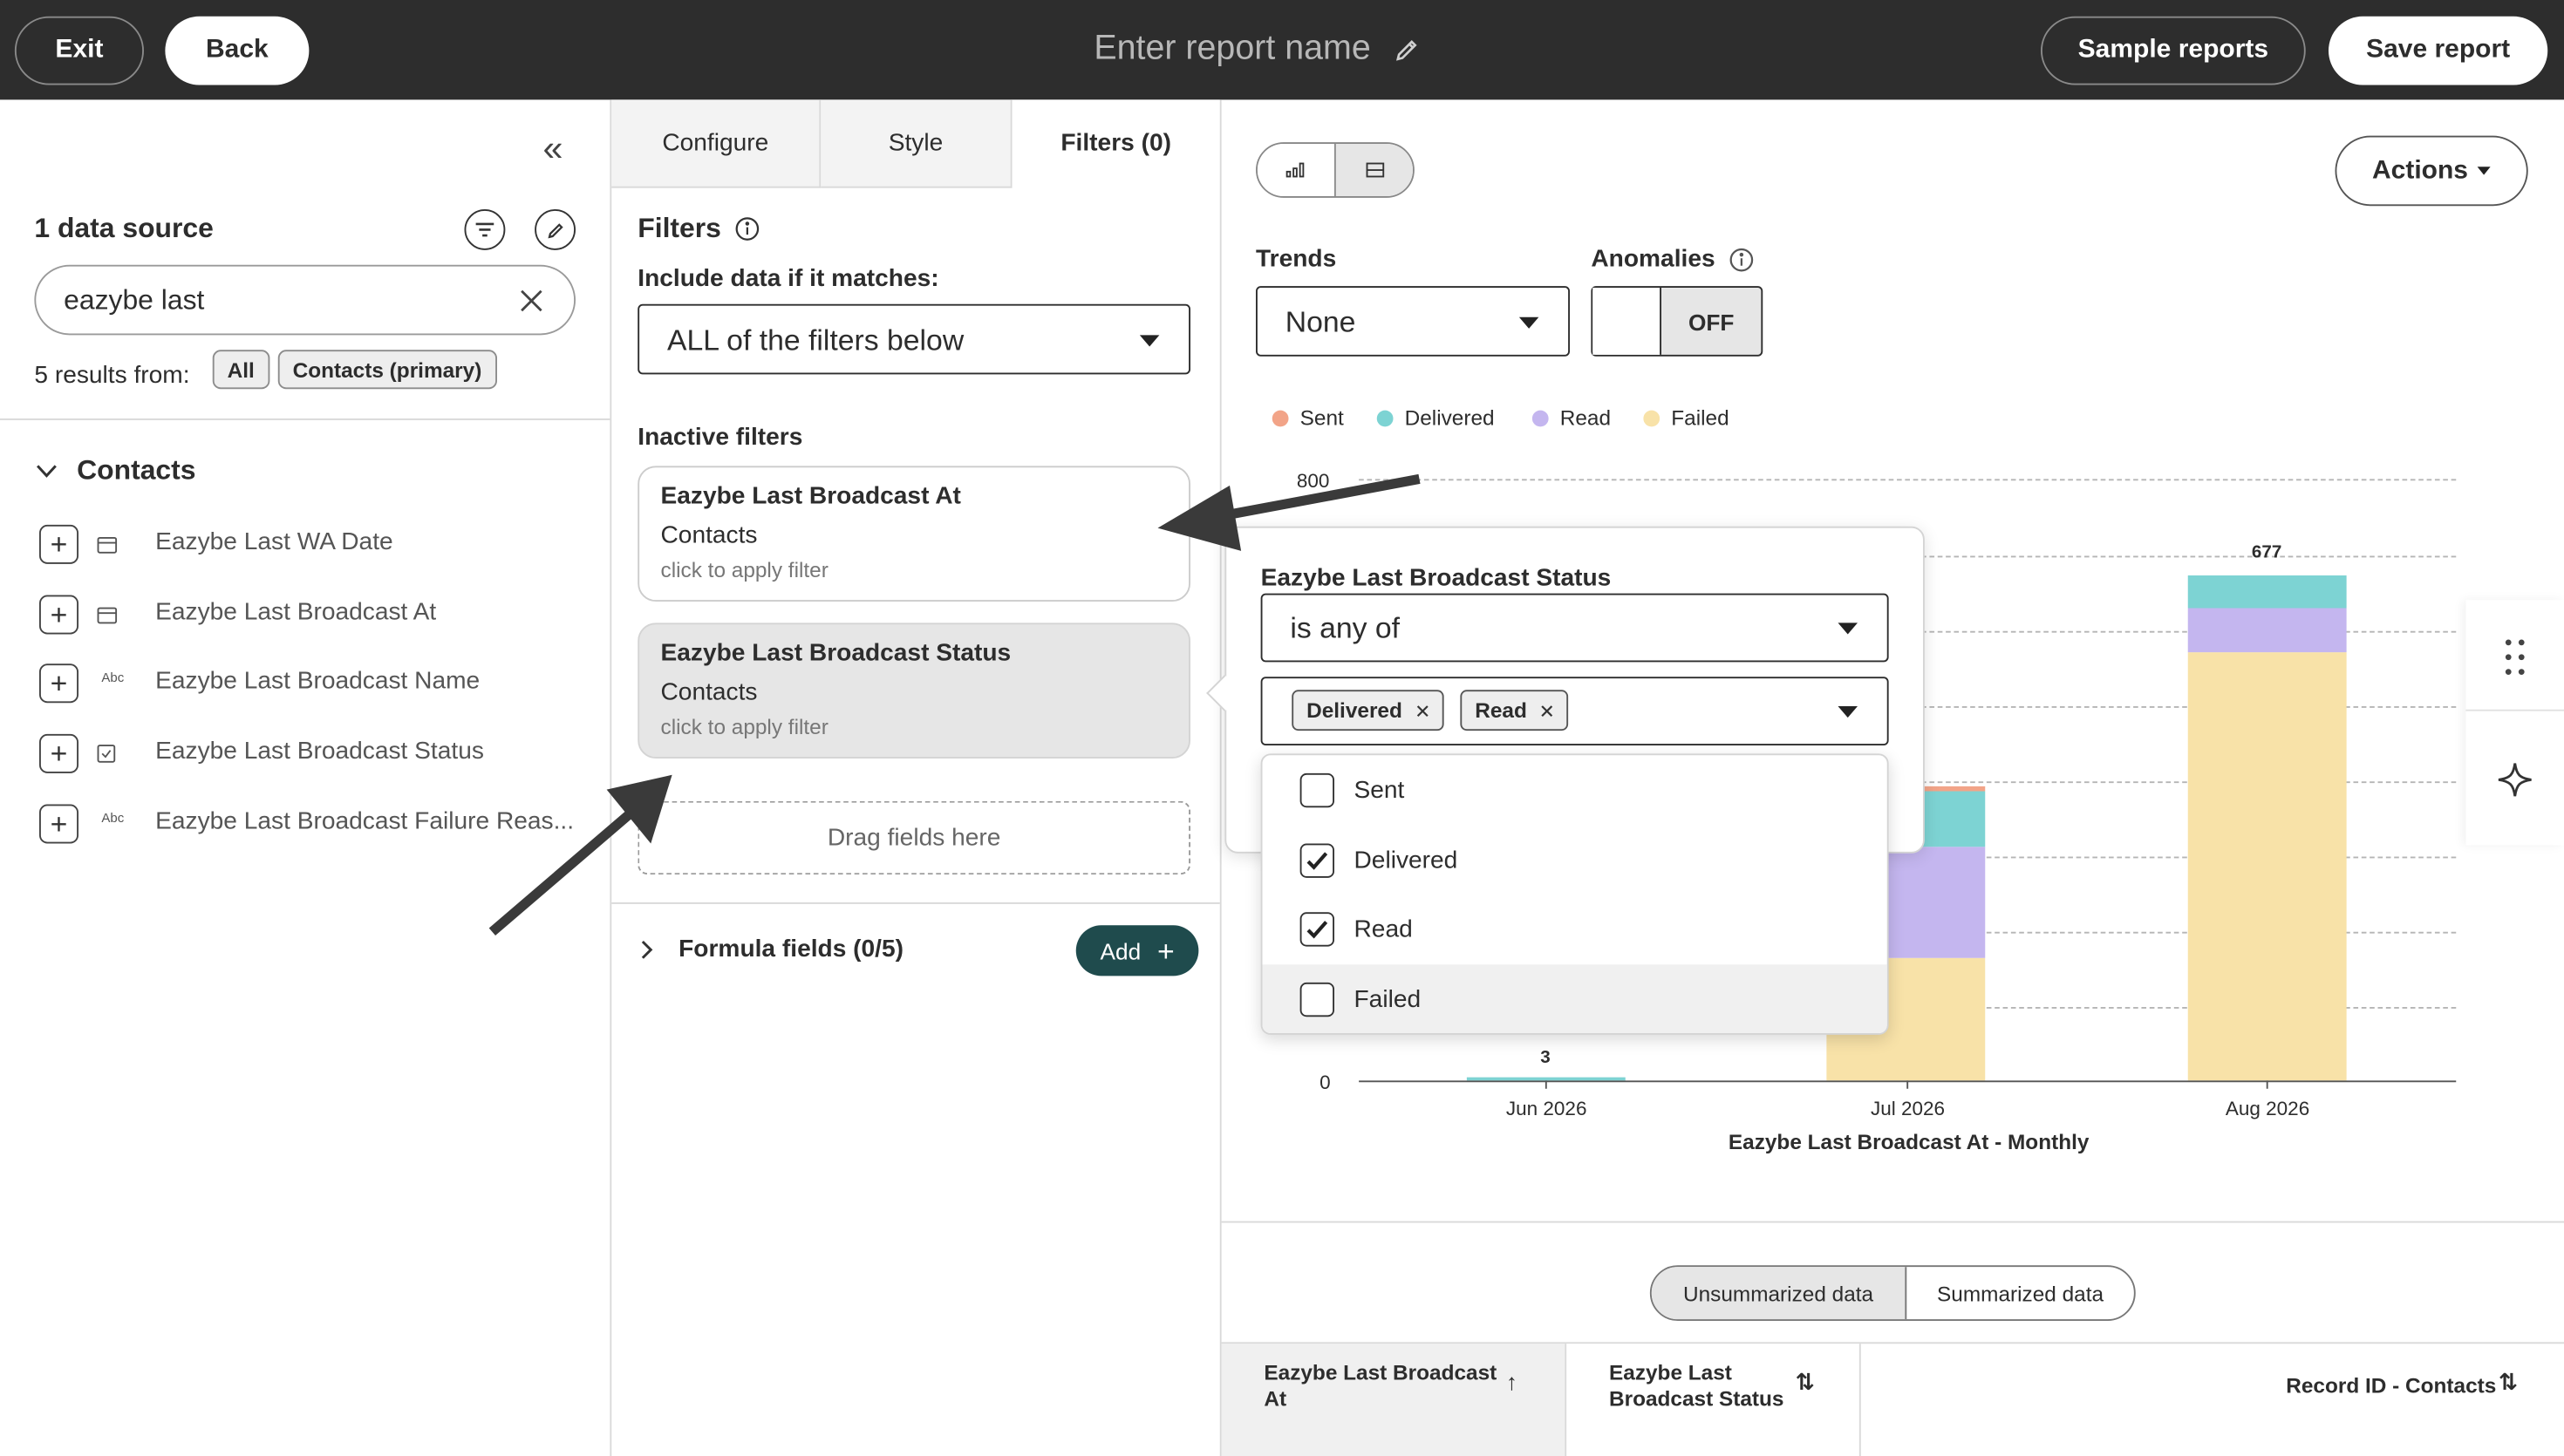 This screenshot has width=2564, height=1456. What do you see at coordinates (2020, 1293) in the screenshot?
I see `summarized-data-button: Summarized data` at bounding box center [2020, 1293].